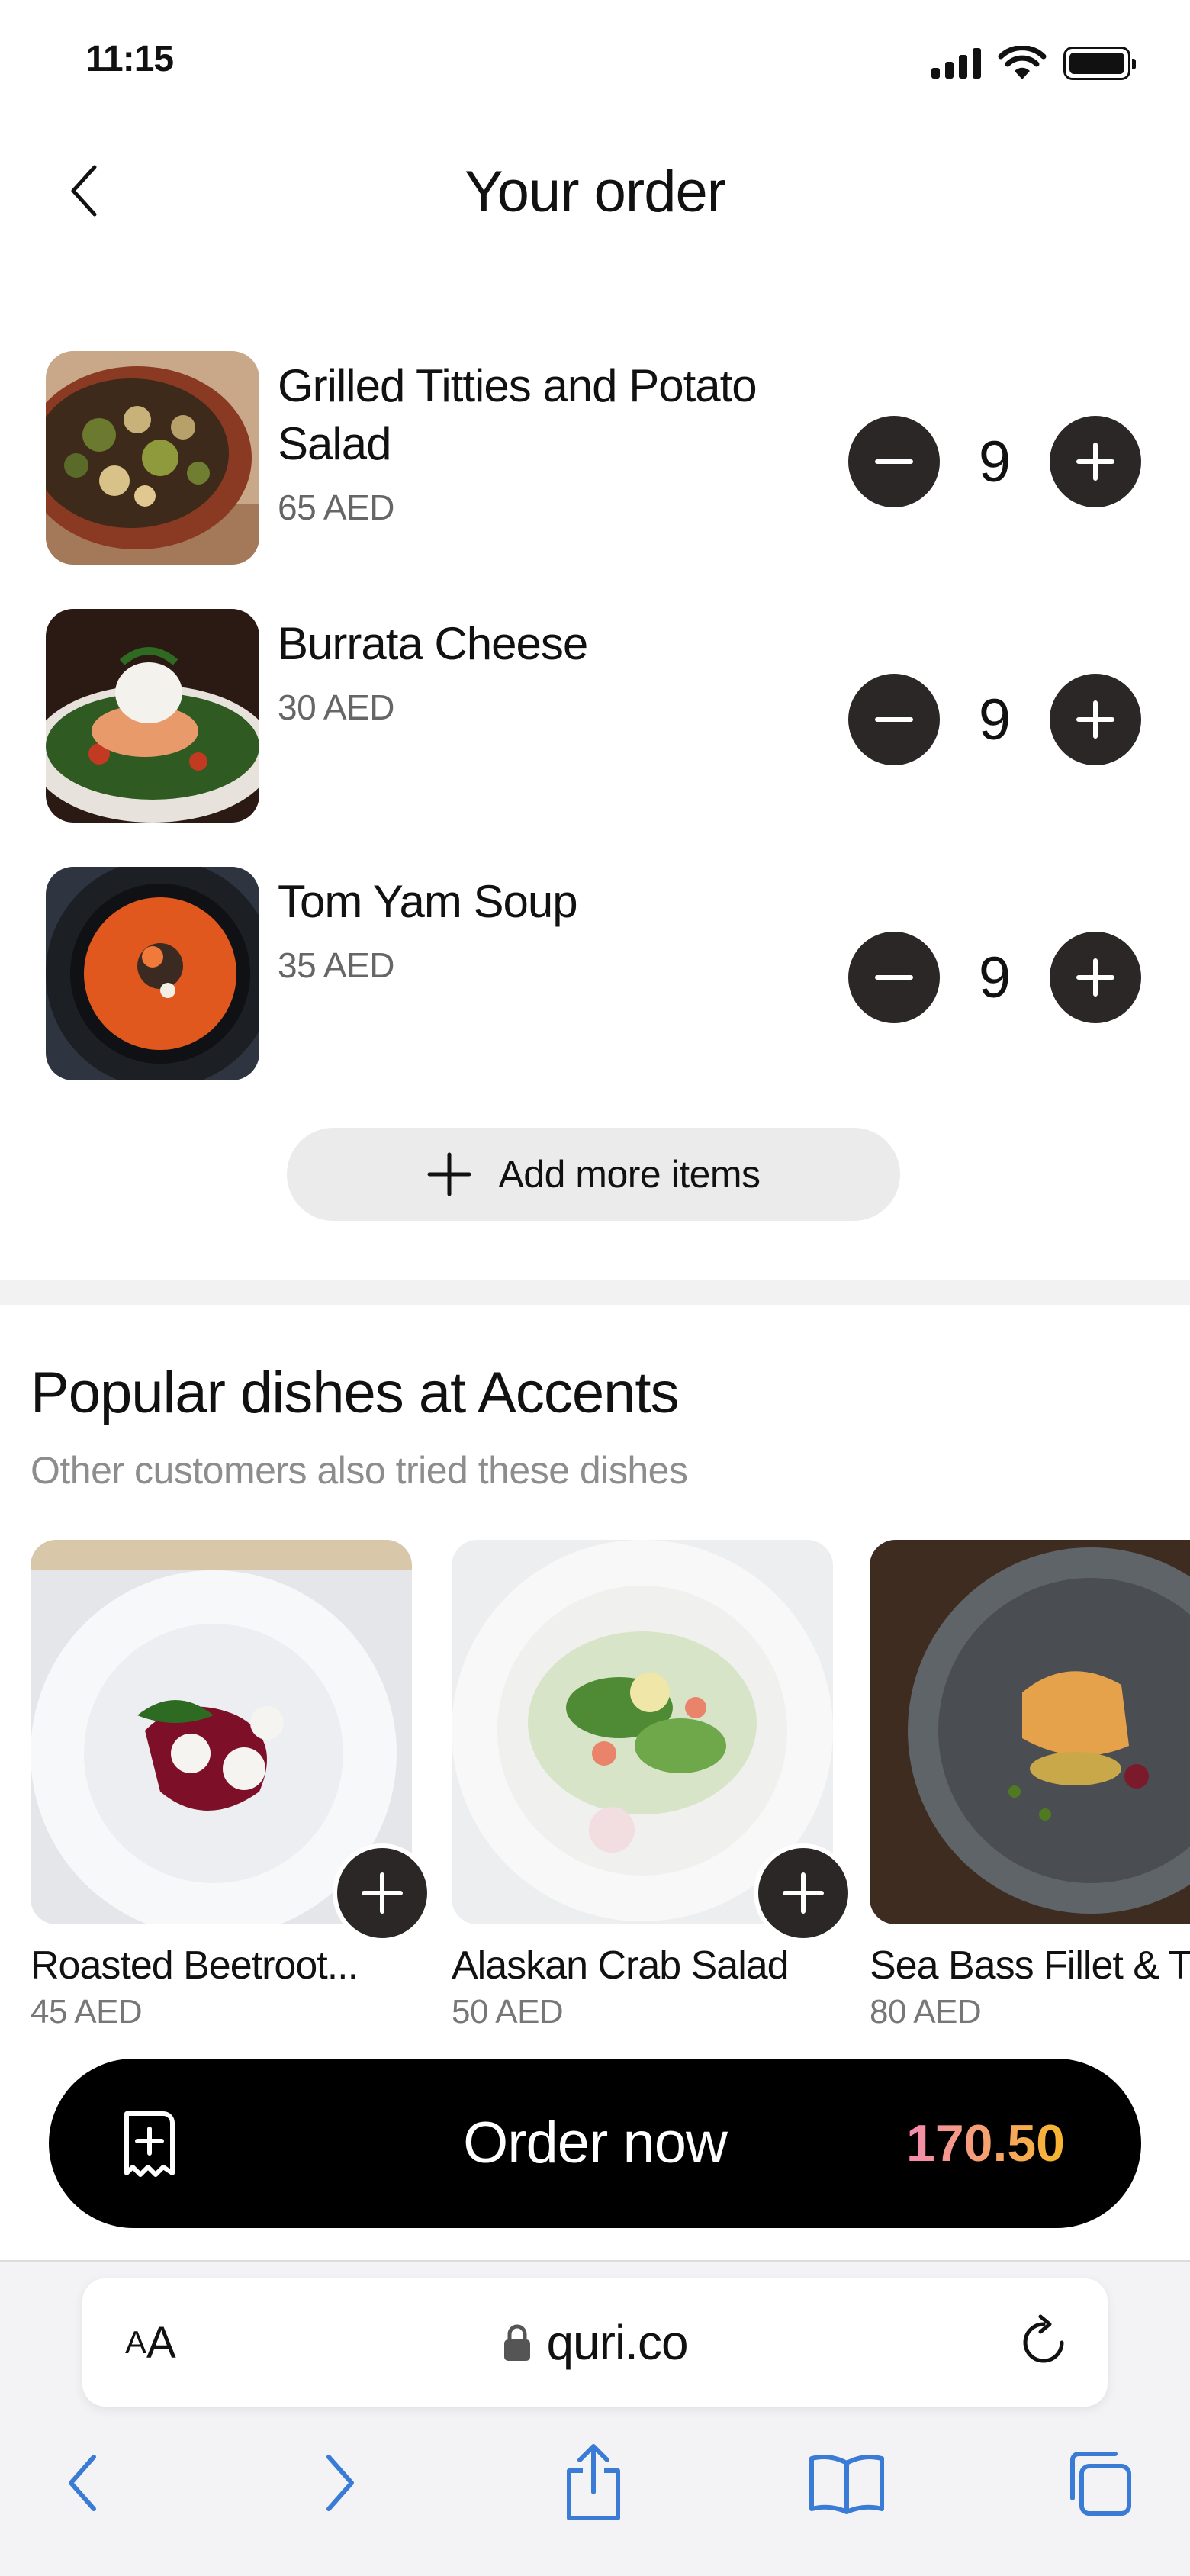  Describe the element at coordinates (129, 59) in the screenshot. I see `status-time: 11:15` at that location.